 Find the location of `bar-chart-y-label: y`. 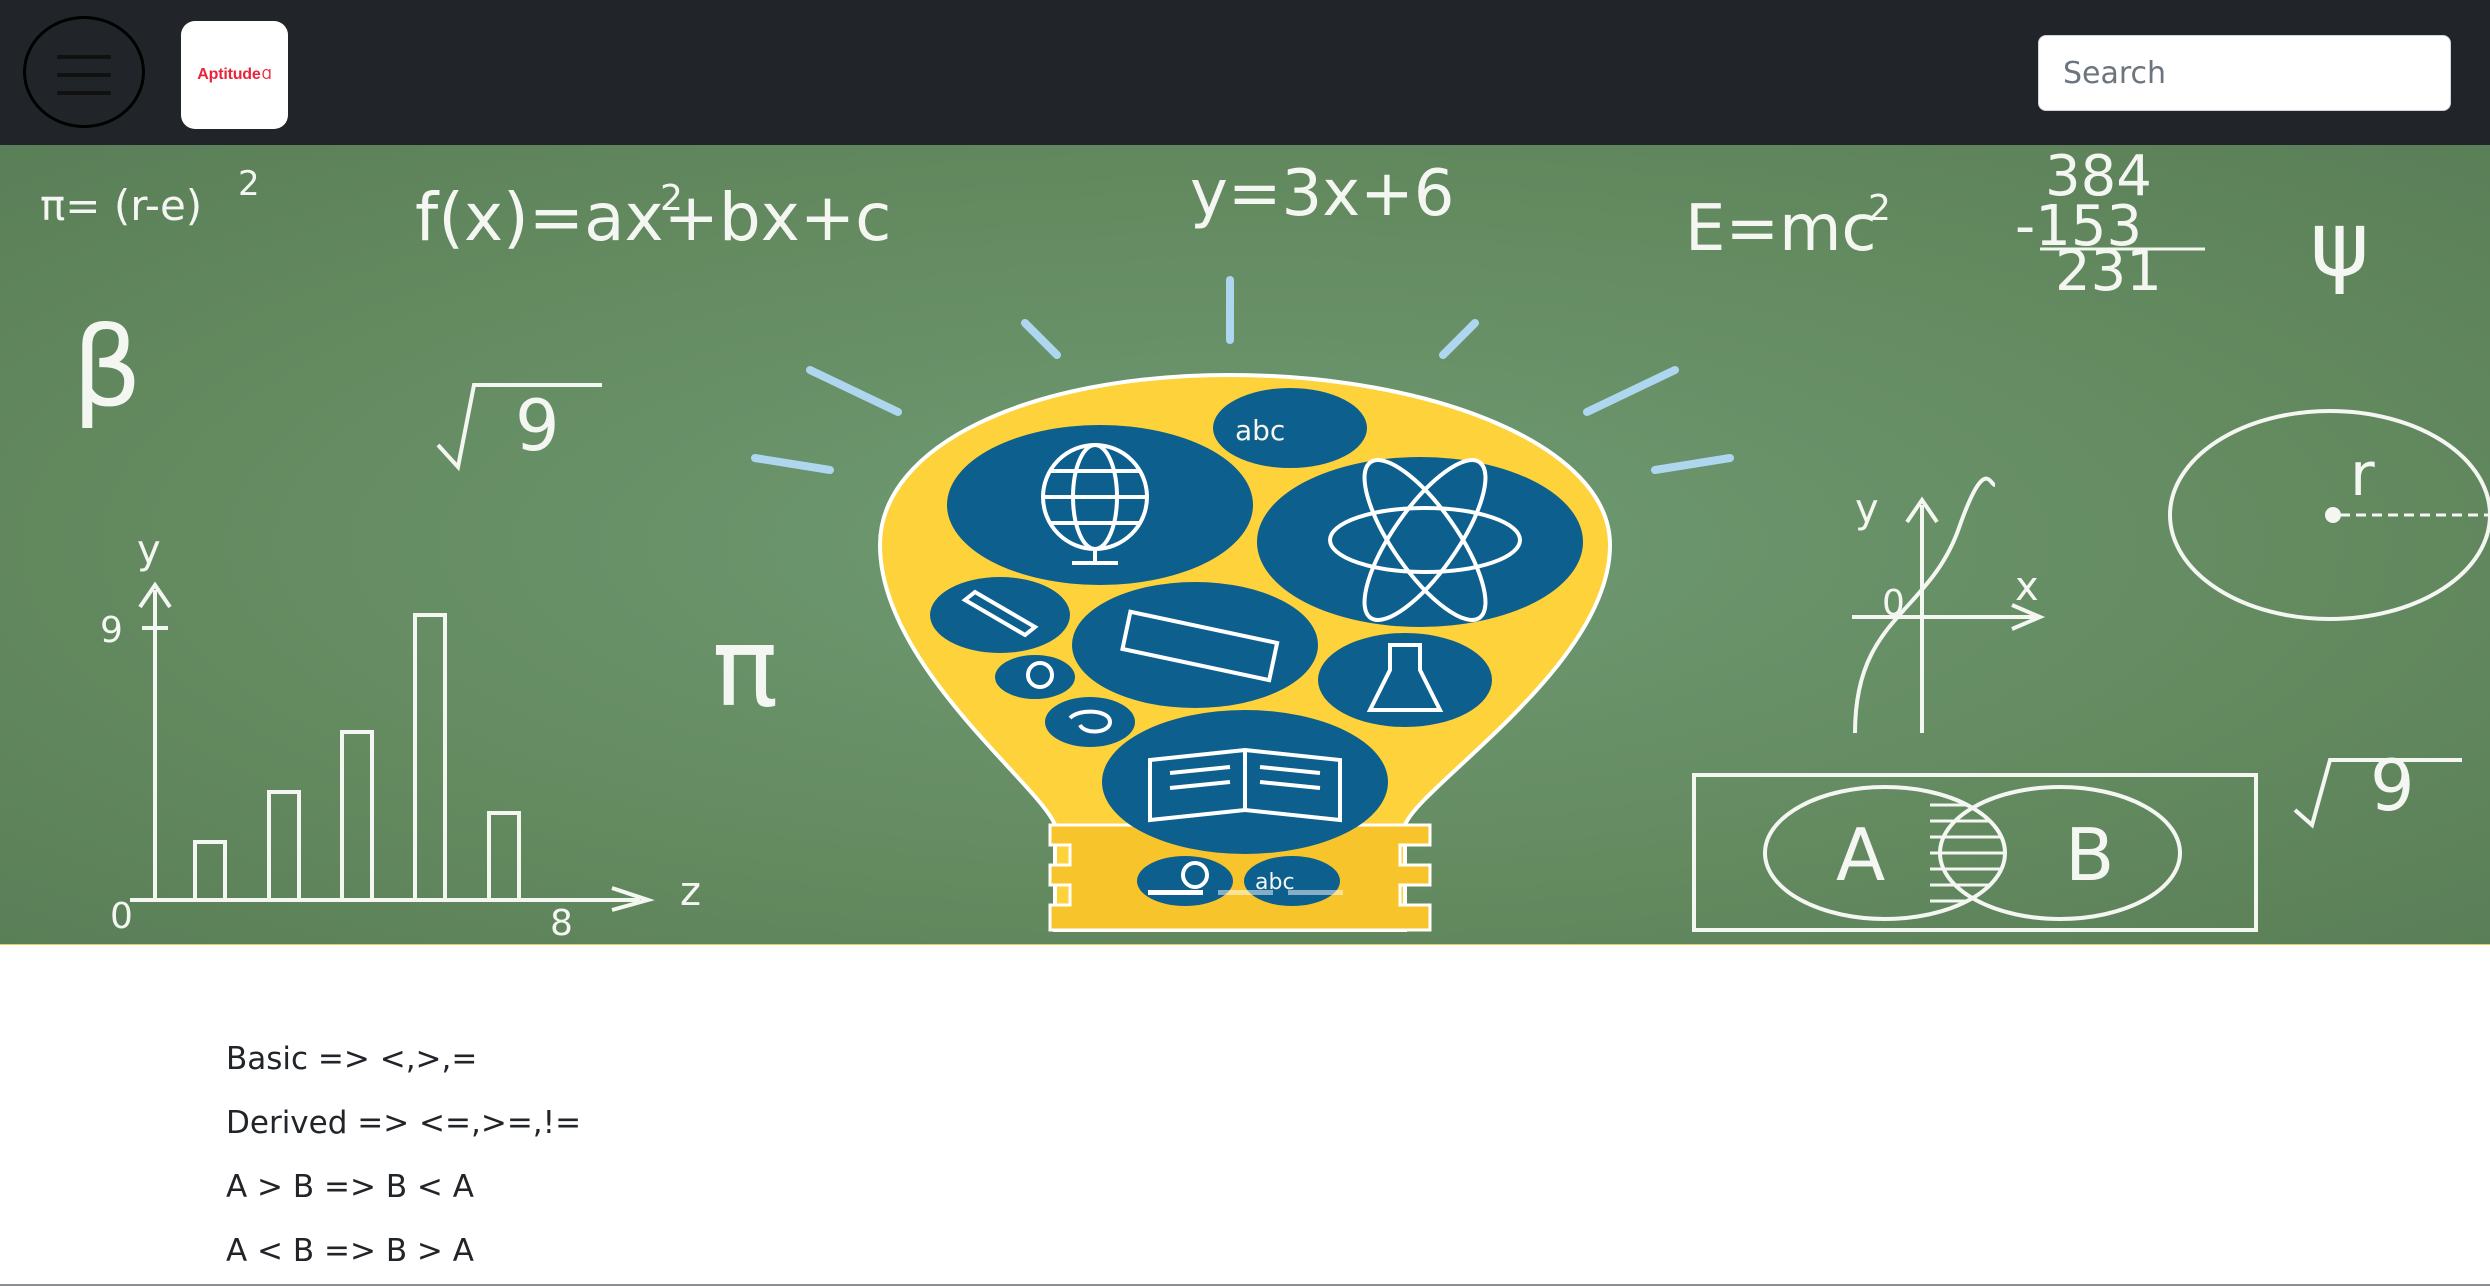

bar-chart-y-label: y is located at coordinates (149, 550).